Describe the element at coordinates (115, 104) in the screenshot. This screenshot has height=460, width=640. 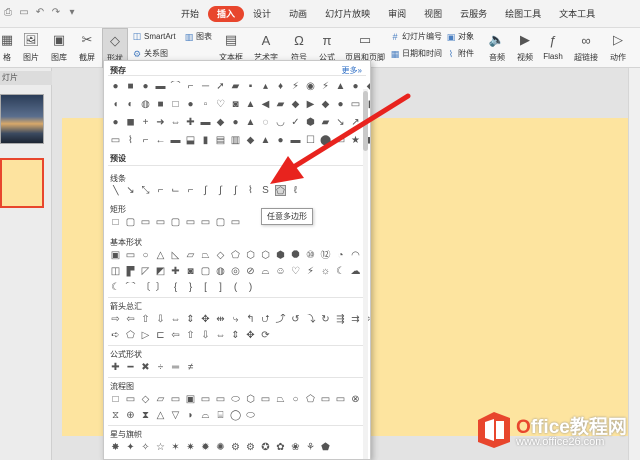
I see `shape-item: ◖` at that location.